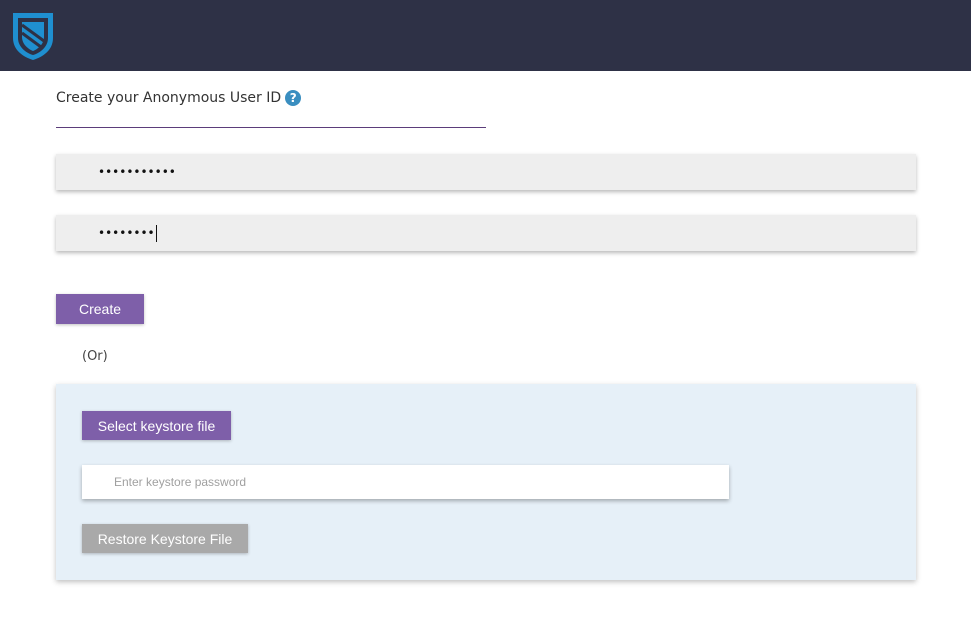 This screenshot has height=643, width=971. I want to click on app-header, so click(485, 35).